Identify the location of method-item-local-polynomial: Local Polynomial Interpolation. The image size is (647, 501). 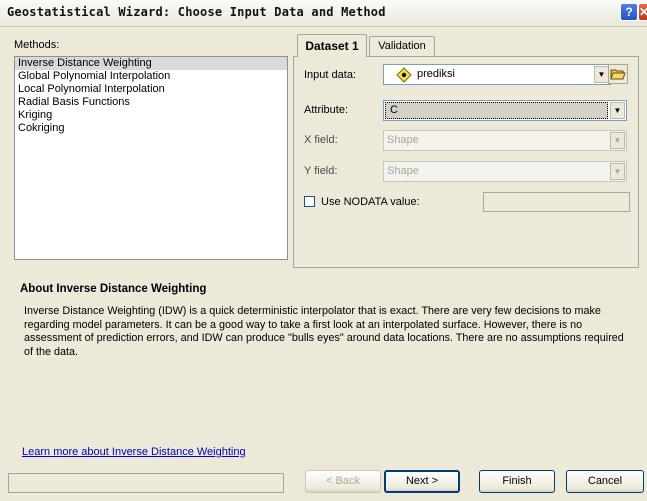
(151, 89).